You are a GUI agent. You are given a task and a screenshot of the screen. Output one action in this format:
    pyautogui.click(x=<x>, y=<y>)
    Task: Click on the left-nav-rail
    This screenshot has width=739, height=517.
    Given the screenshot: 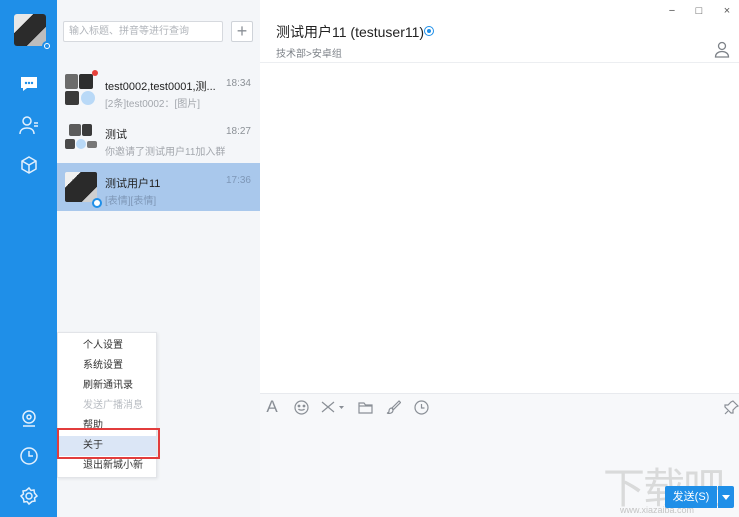 What is the action you would take?
    pyautogui.click(x=28, y=258)
    